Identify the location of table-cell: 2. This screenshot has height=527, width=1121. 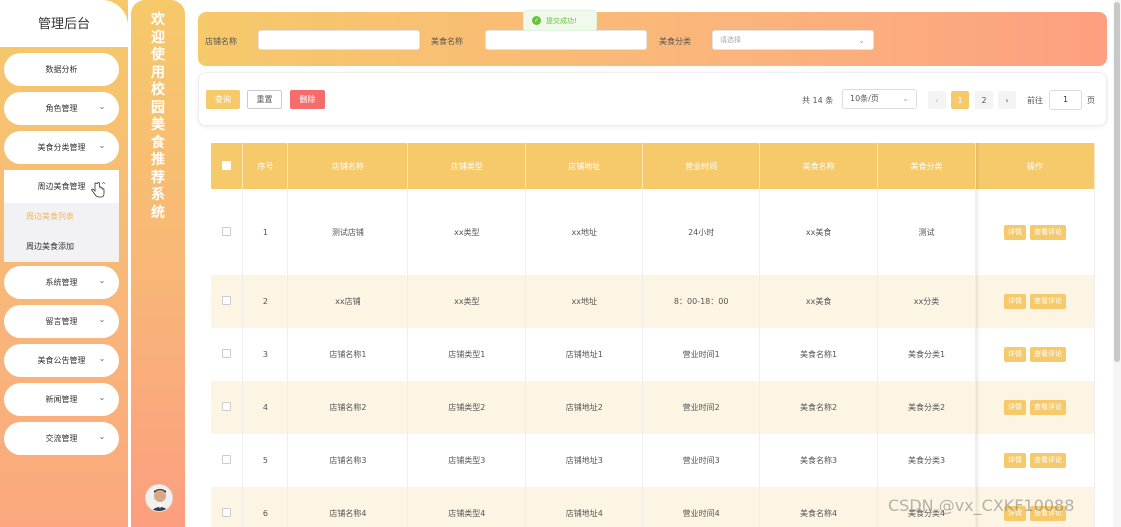
(265, 301).